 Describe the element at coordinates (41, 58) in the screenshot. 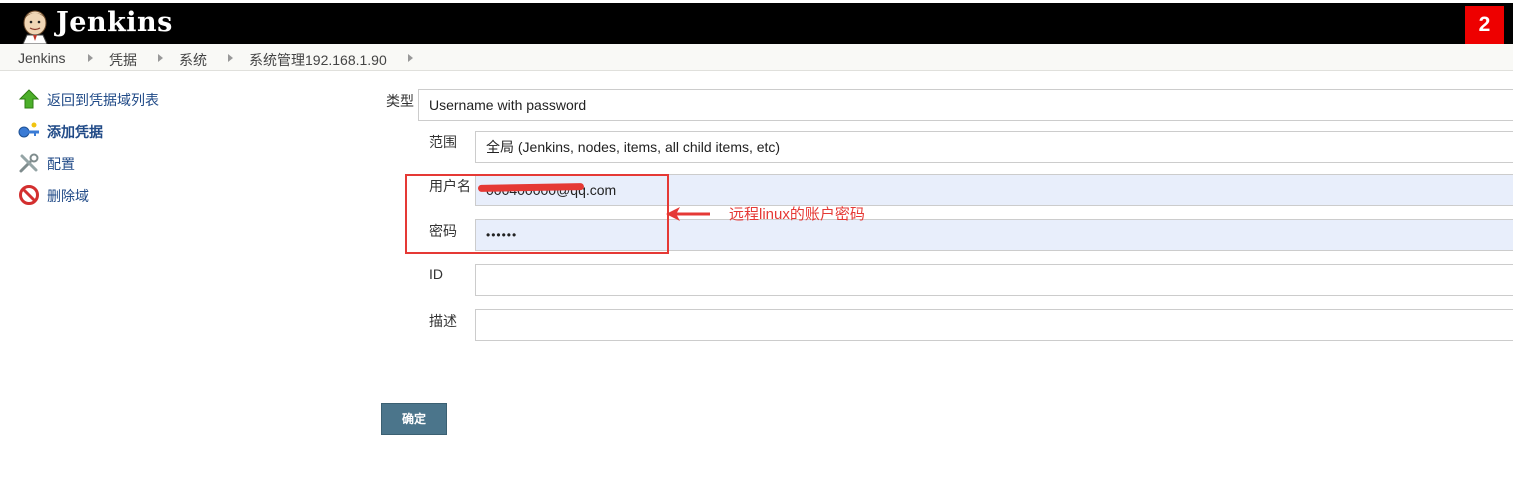

I see `breadcrumb-jenkins: Jenkins` at that location.